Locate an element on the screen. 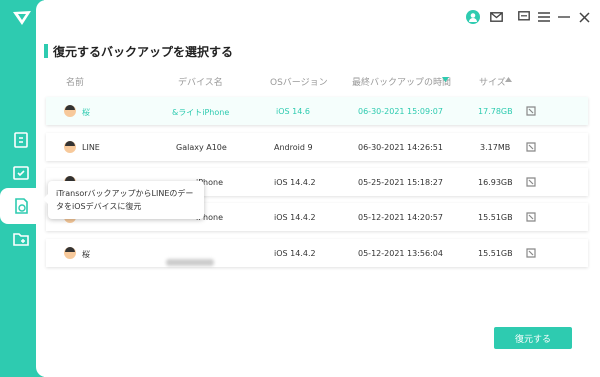  backup-icon is located at coordinates (21, 173).